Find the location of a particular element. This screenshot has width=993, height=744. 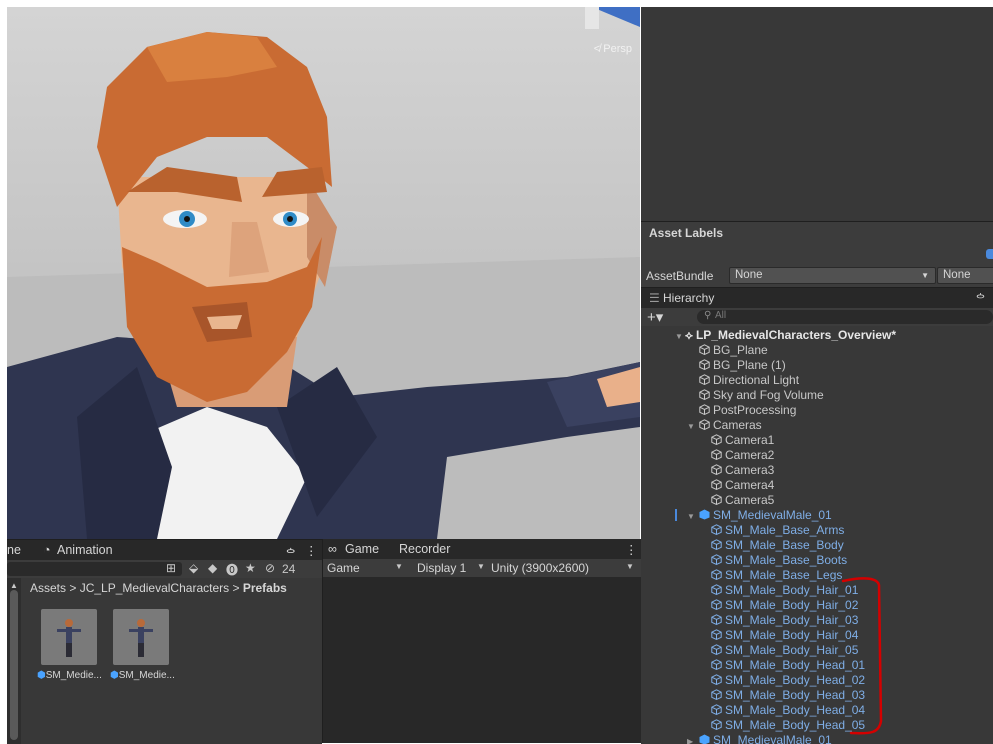

hierarchy-item: SM_Male_Body_Hair_03 is located at coordinates (784, 620).